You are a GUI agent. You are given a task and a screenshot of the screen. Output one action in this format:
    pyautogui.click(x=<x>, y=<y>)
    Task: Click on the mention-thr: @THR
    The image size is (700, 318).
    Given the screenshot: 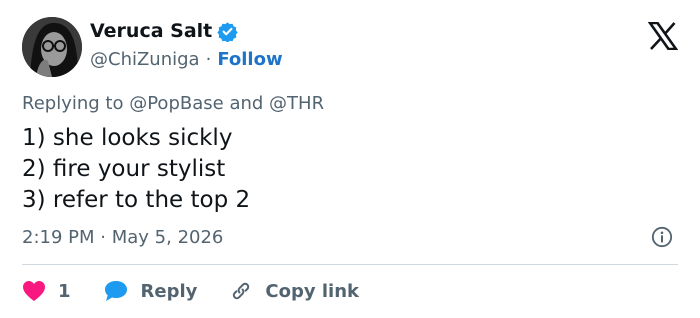 What is the action you would take?
    pyautogui.click(x=296, y=103)
    